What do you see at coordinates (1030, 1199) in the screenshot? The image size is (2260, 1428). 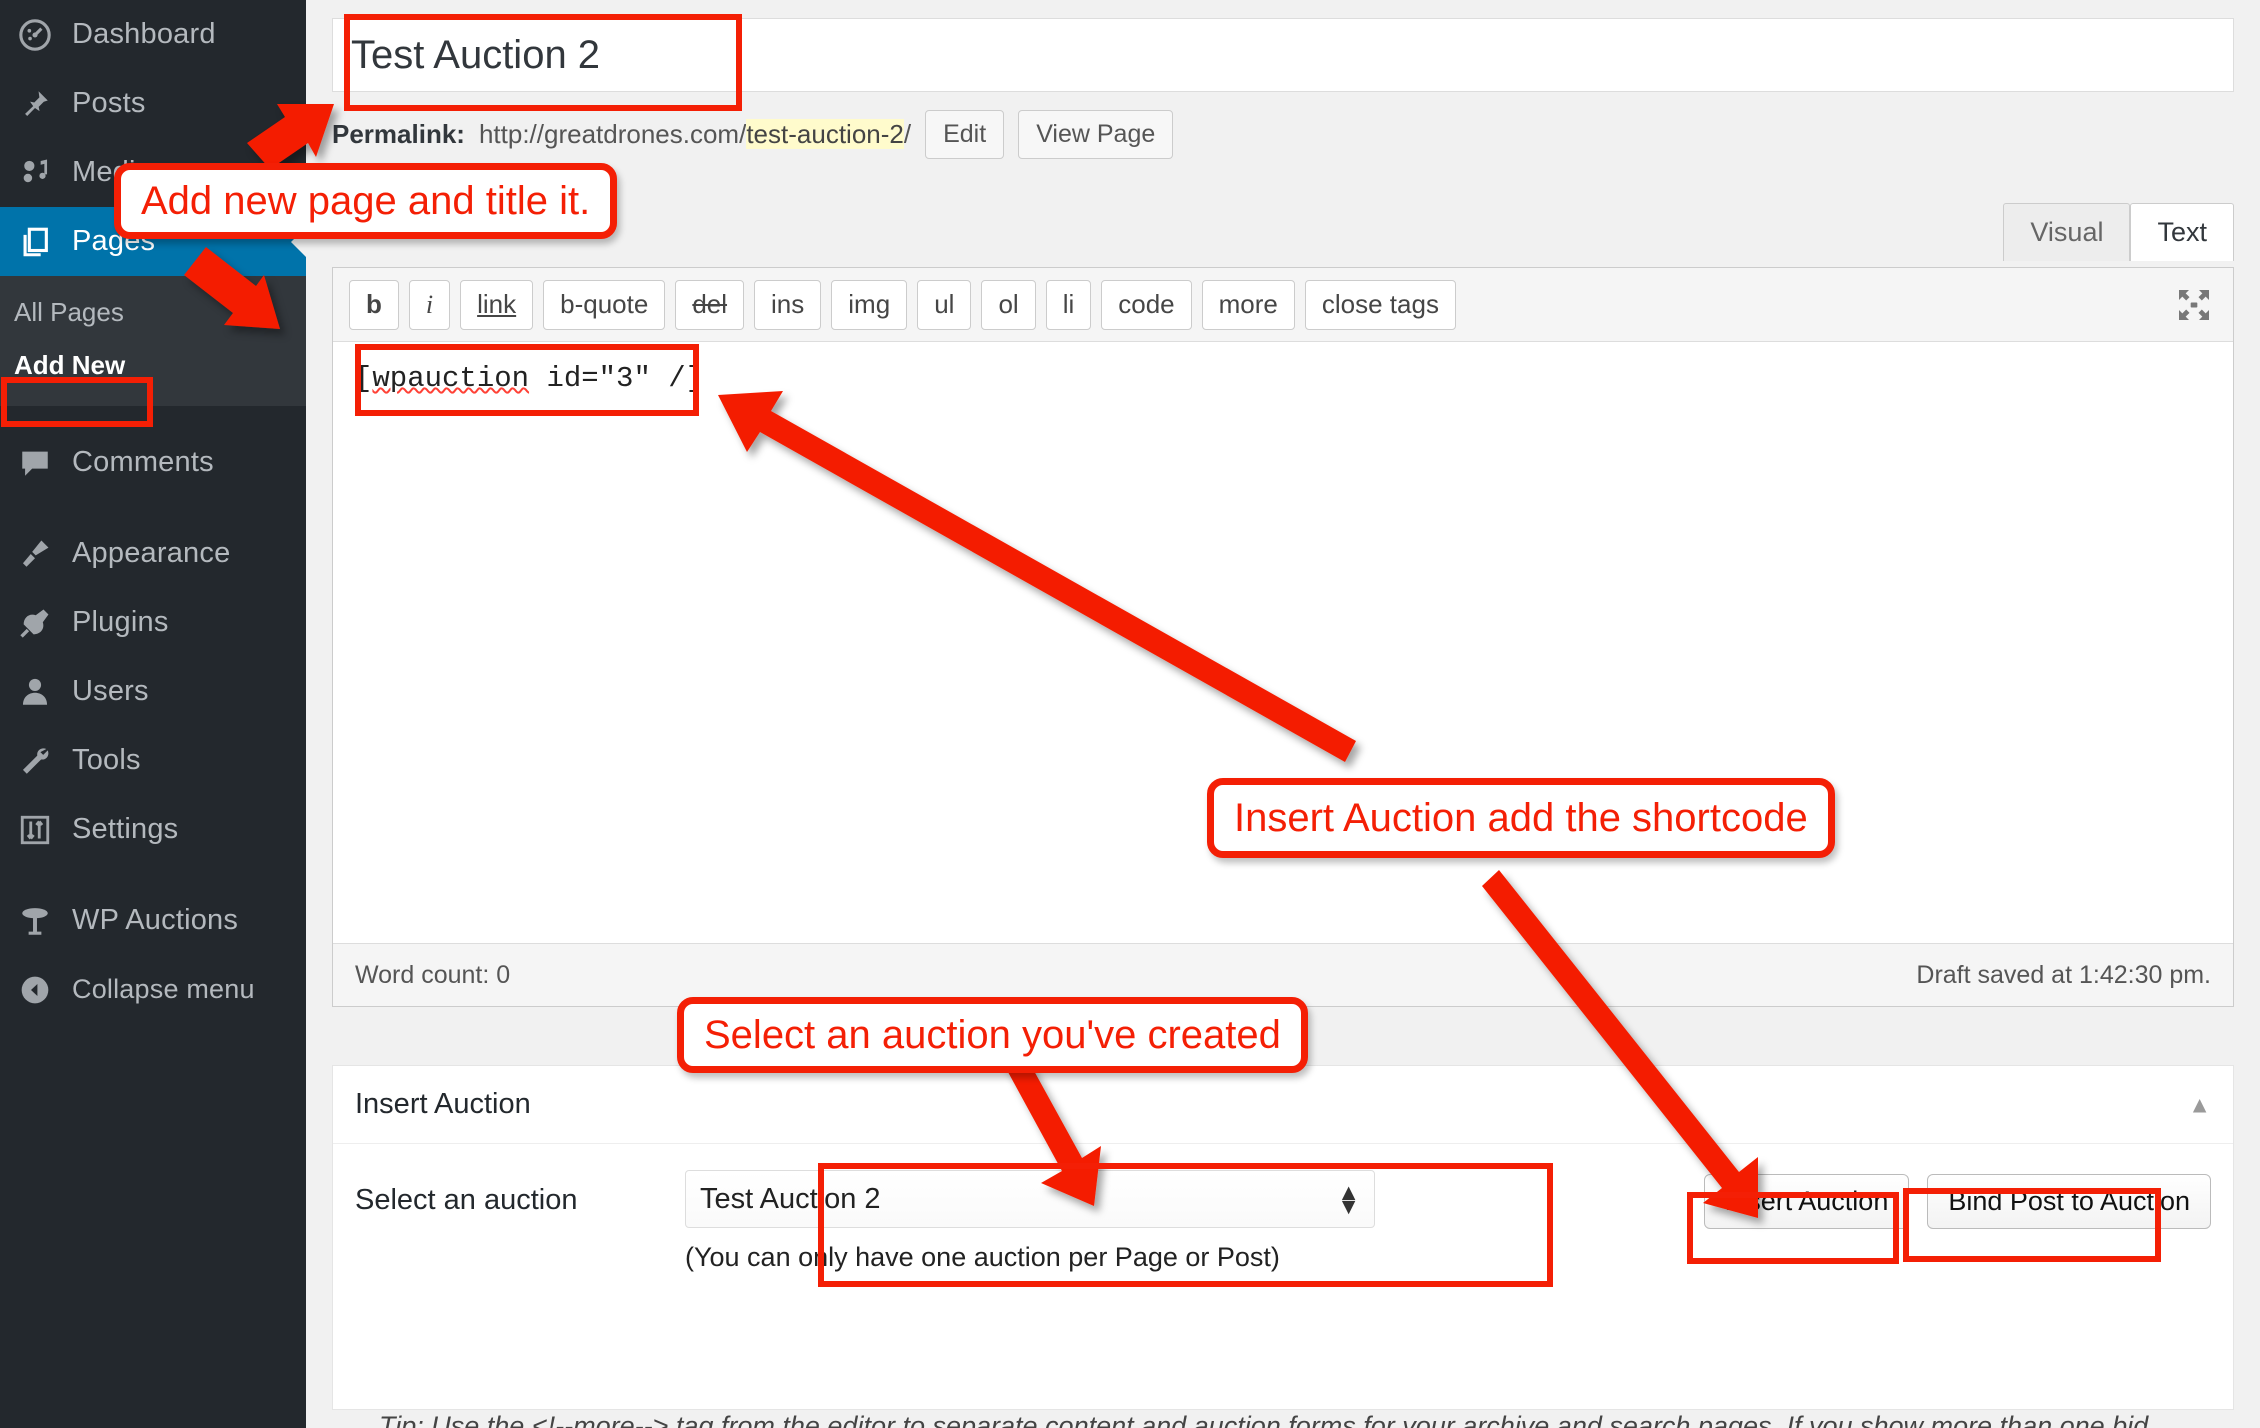 I see `select-auction-dropdown: Test Auction 2 ▲ ▼` at bounding box center [1030, 1199].